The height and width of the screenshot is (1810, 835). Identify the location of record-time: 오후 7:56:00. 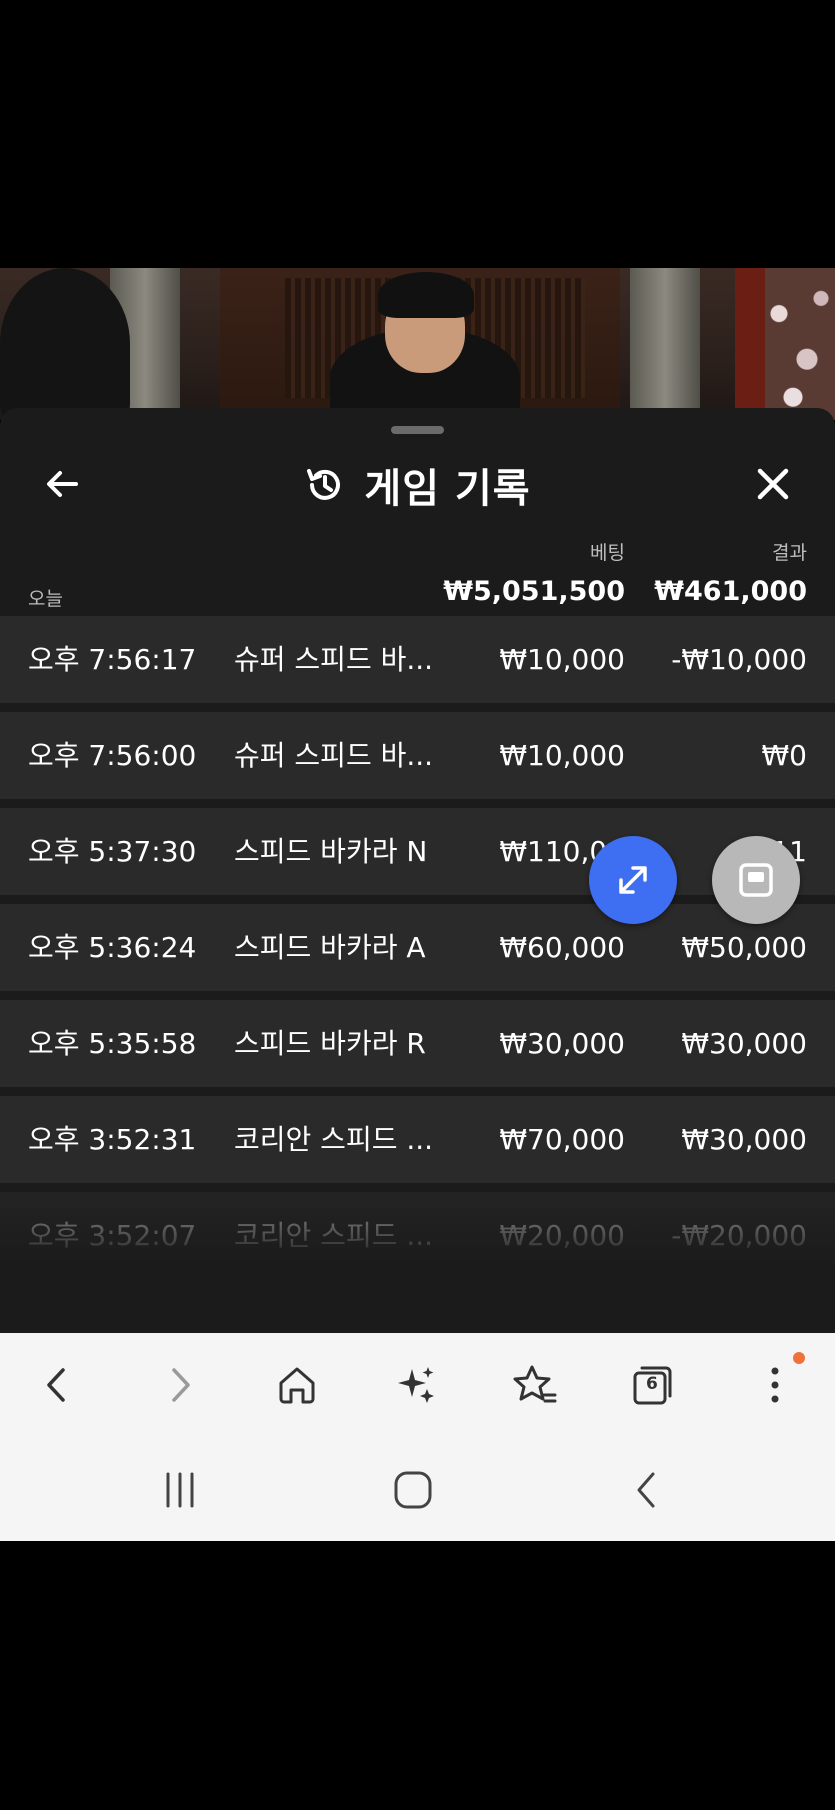
(112, 755).